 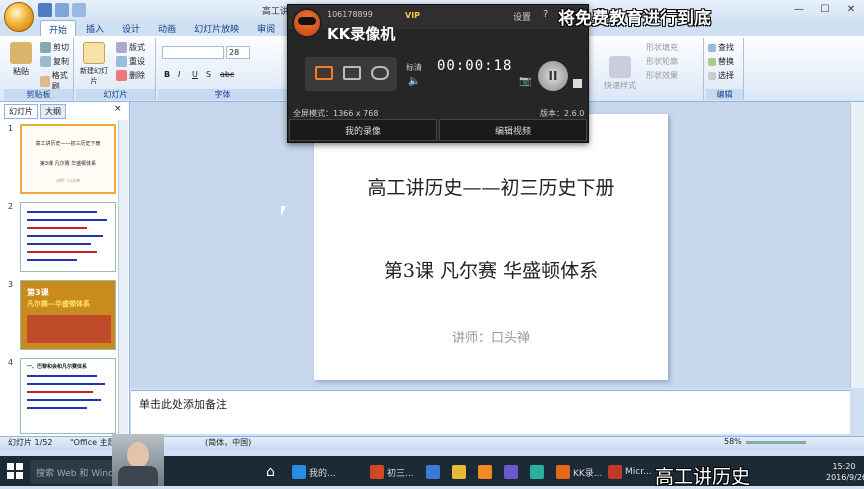 I want to click on layout-button: 版式, so click(x=130, y=47).